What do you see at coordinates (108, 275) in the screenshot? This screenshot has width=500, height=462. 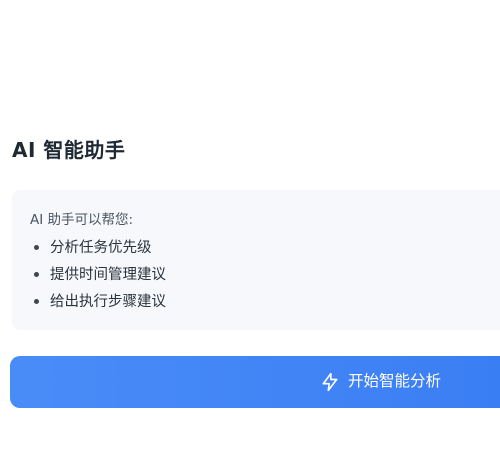 I see `list-item-label: 提供时间管理建议` at bounding box center [108, 275].